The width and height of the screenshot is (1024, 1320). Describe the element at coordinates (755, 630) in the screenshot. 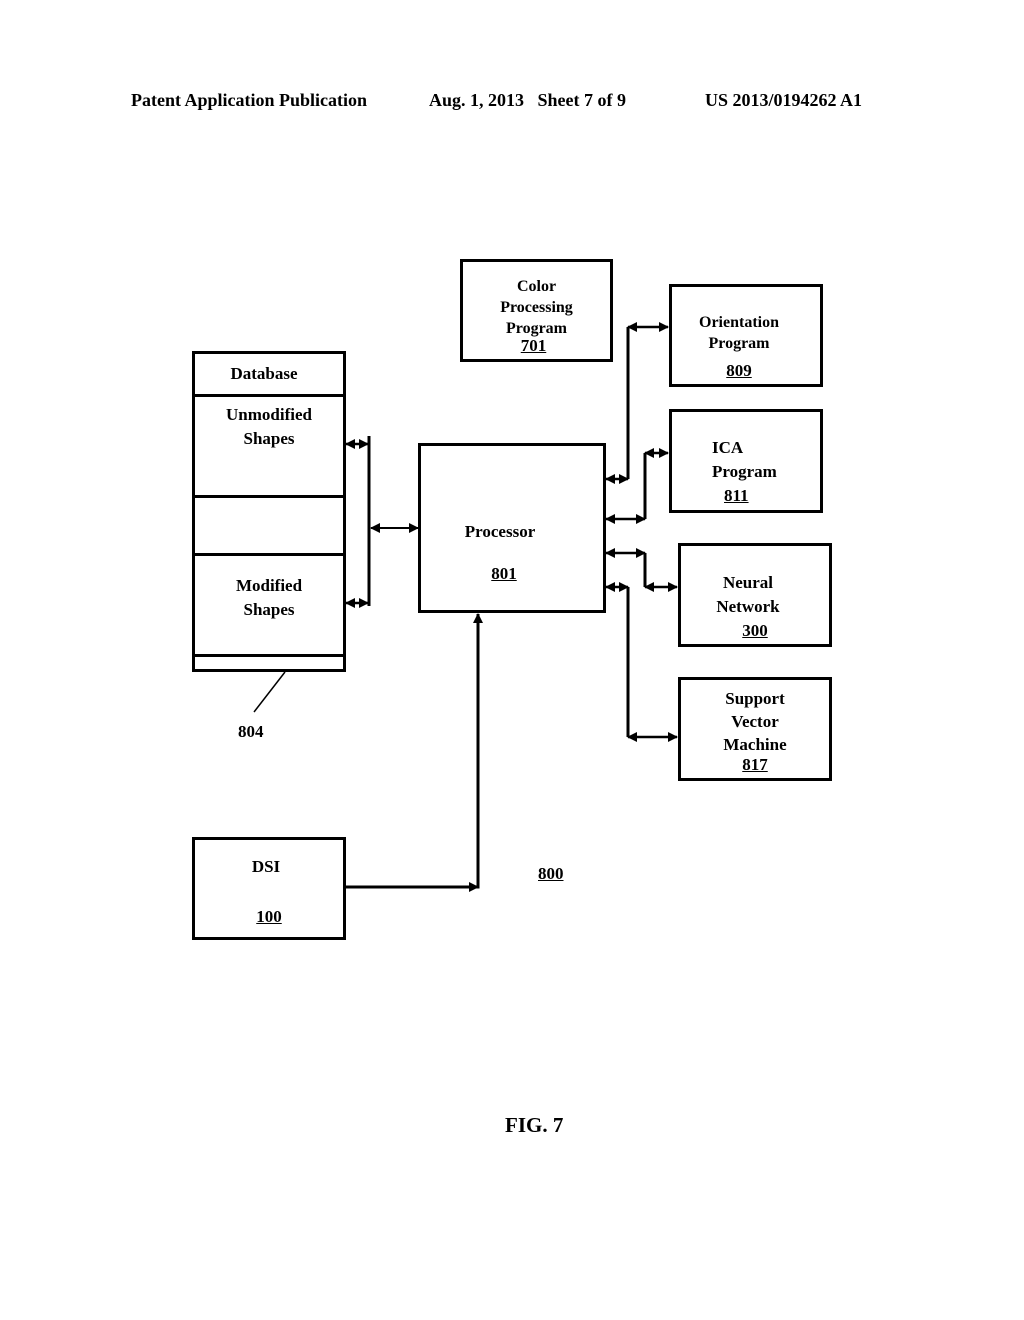

I see `neural-ref: 300` at that location.